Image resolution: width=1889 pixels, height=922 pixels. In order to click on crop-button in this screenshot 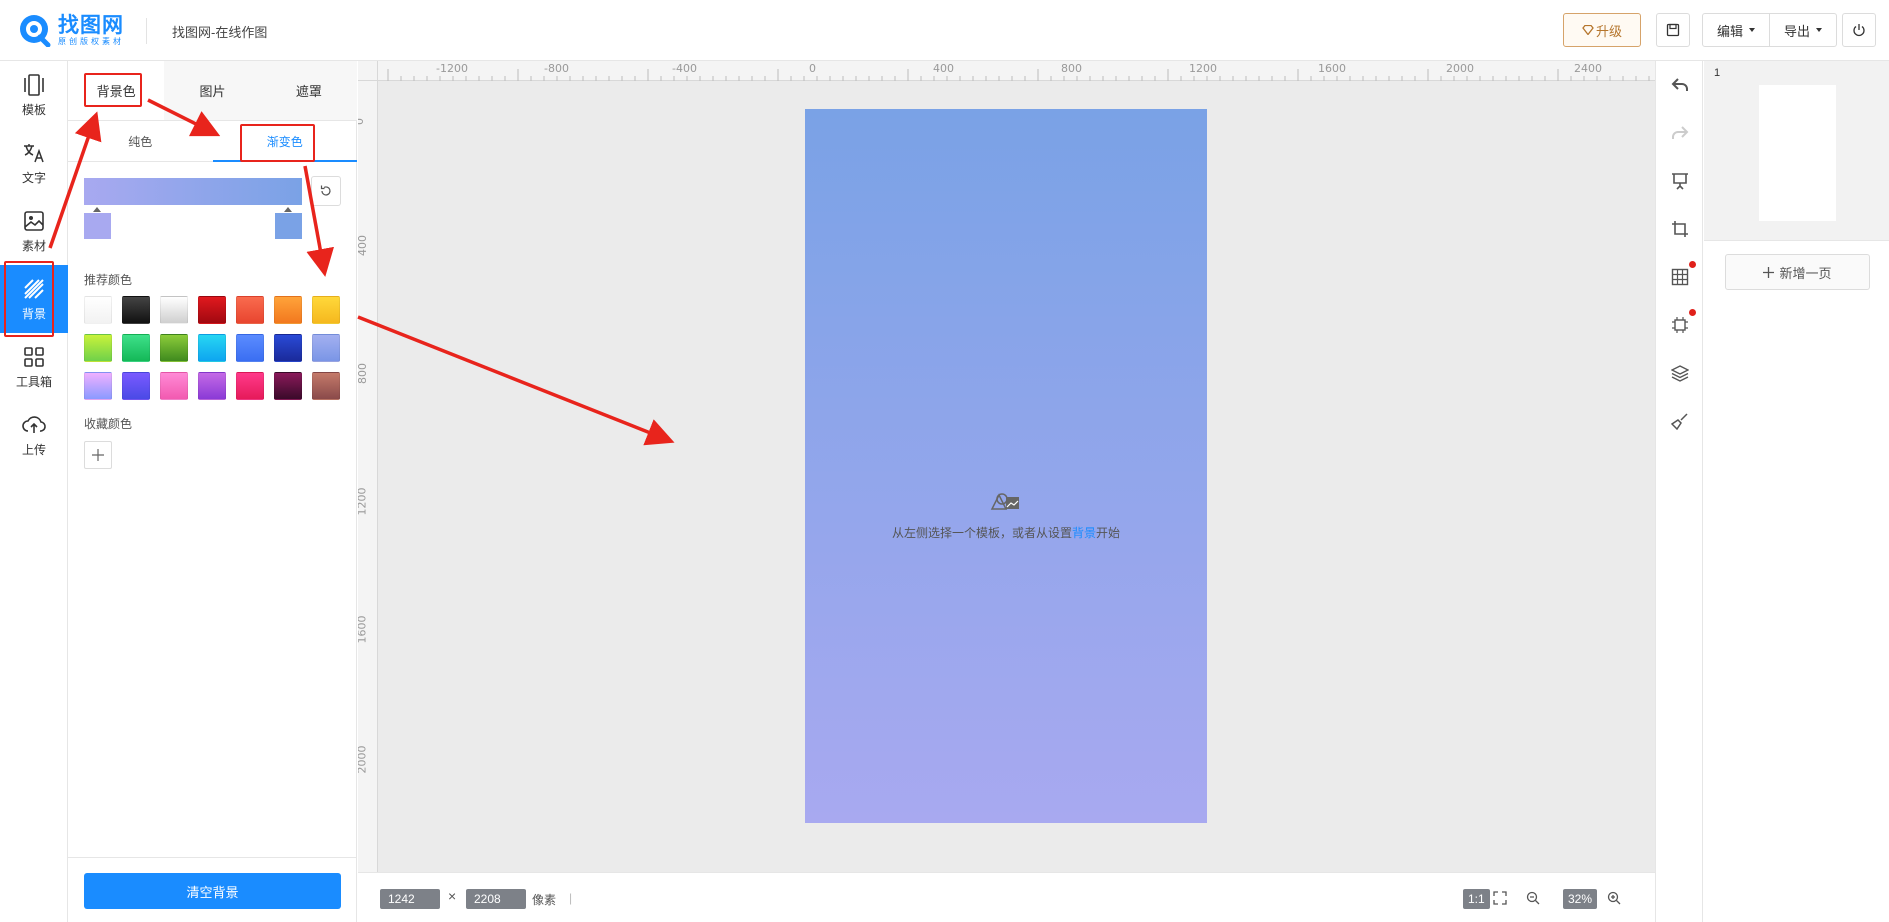, I will do `click(1680, 229)`.